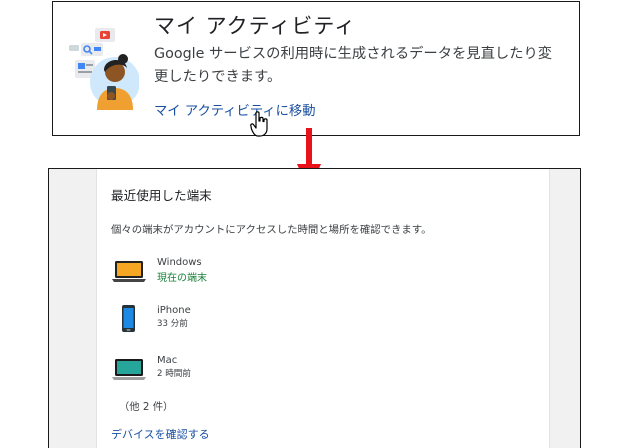 The height and width of the screenshot is (448, 630). I want to click on device-status: 2 時間前, so click(174, 374).